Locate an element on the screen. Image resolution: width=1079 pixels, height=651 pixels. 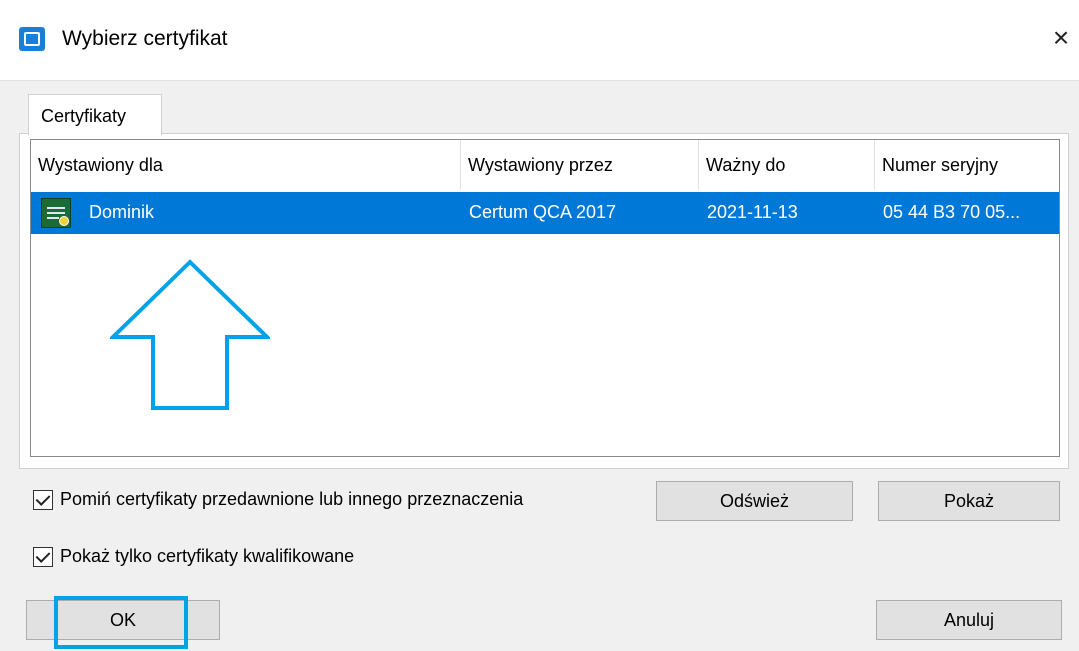
column-header-serial: Numer seryjny is located at coordinates (967, 165).